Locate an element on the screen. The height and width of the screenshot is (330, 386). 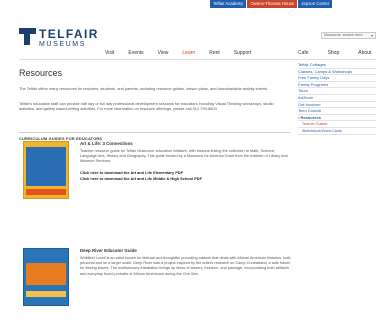
chevron-down-icon is located at coordinates (372, 35).